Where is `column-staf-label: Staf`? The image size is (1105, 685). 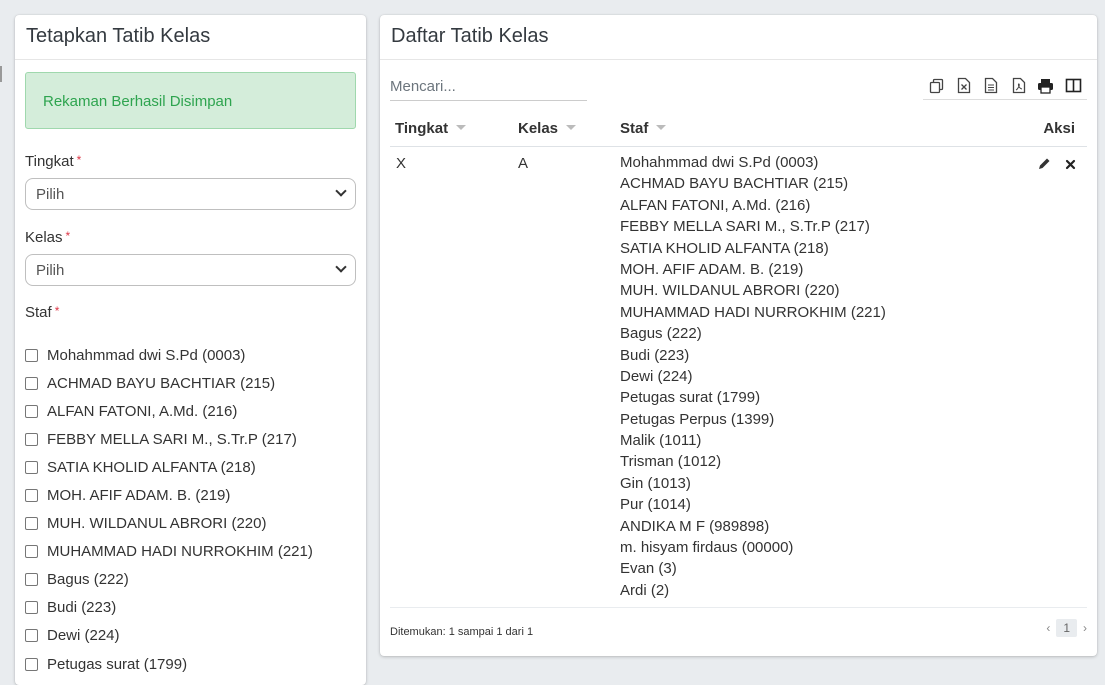
column-staf-label: Staf is located at coordinates (634, 128).